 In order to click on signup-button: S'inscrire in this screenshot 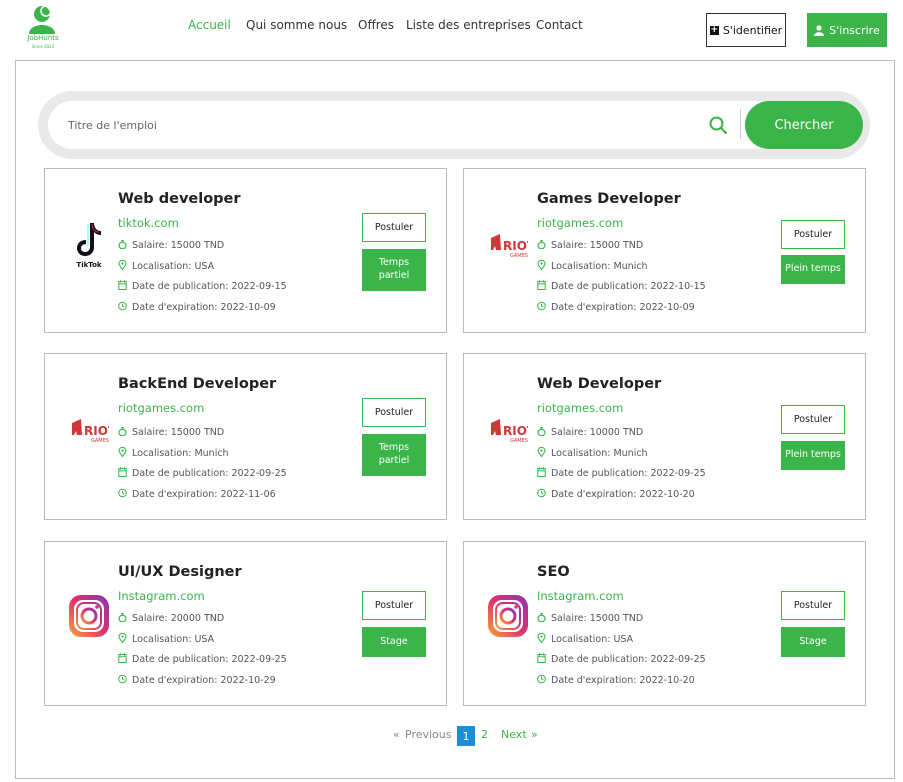, I will do `click(847, 30)`.